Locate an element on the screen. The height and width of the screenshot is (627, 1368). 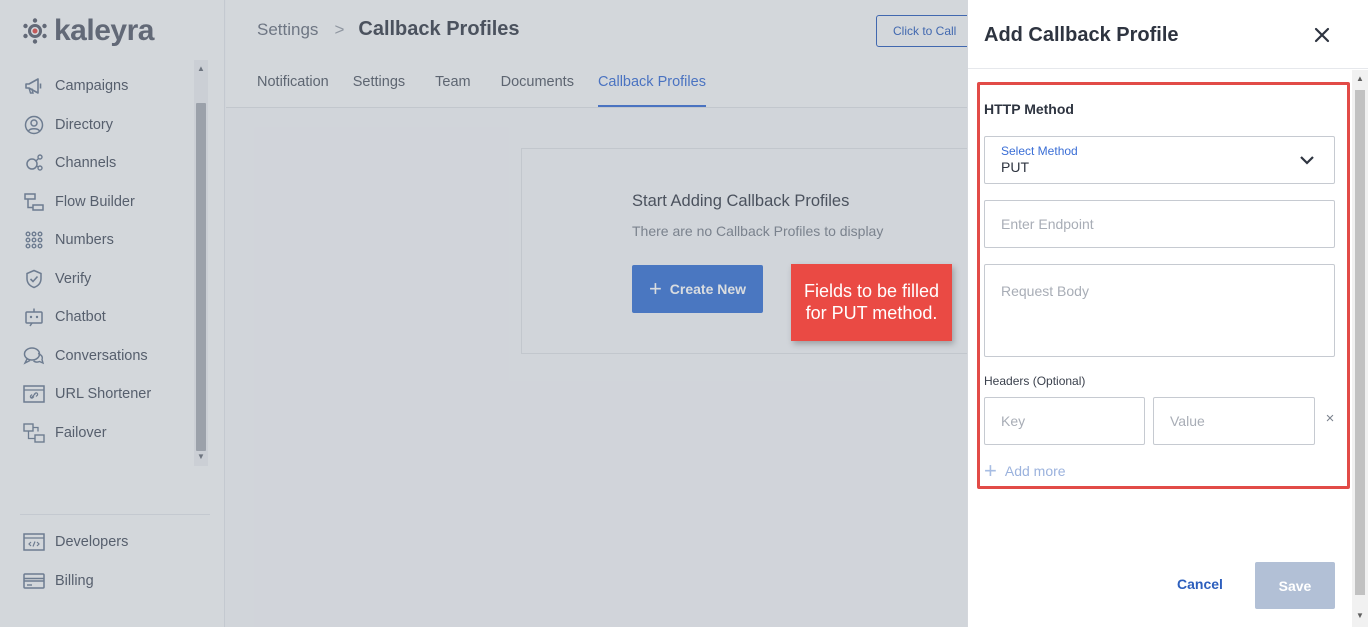
add-more-label: Add more is located at coordinates (1035, 471).